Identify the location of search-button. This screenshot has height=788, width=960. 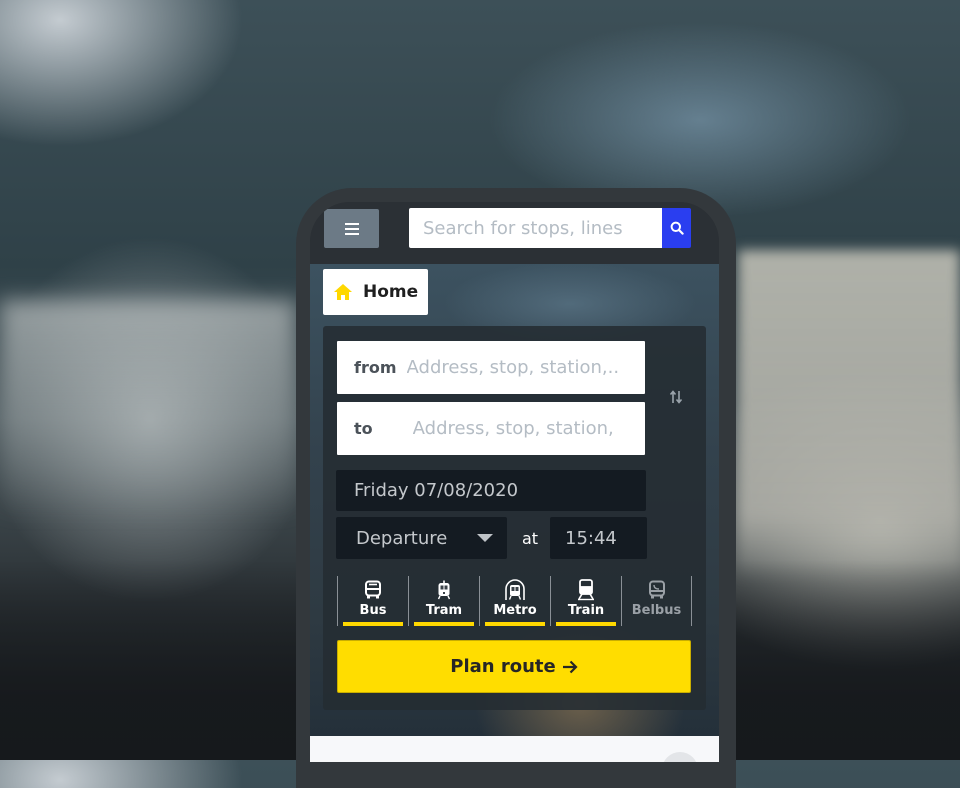
(676, 228).